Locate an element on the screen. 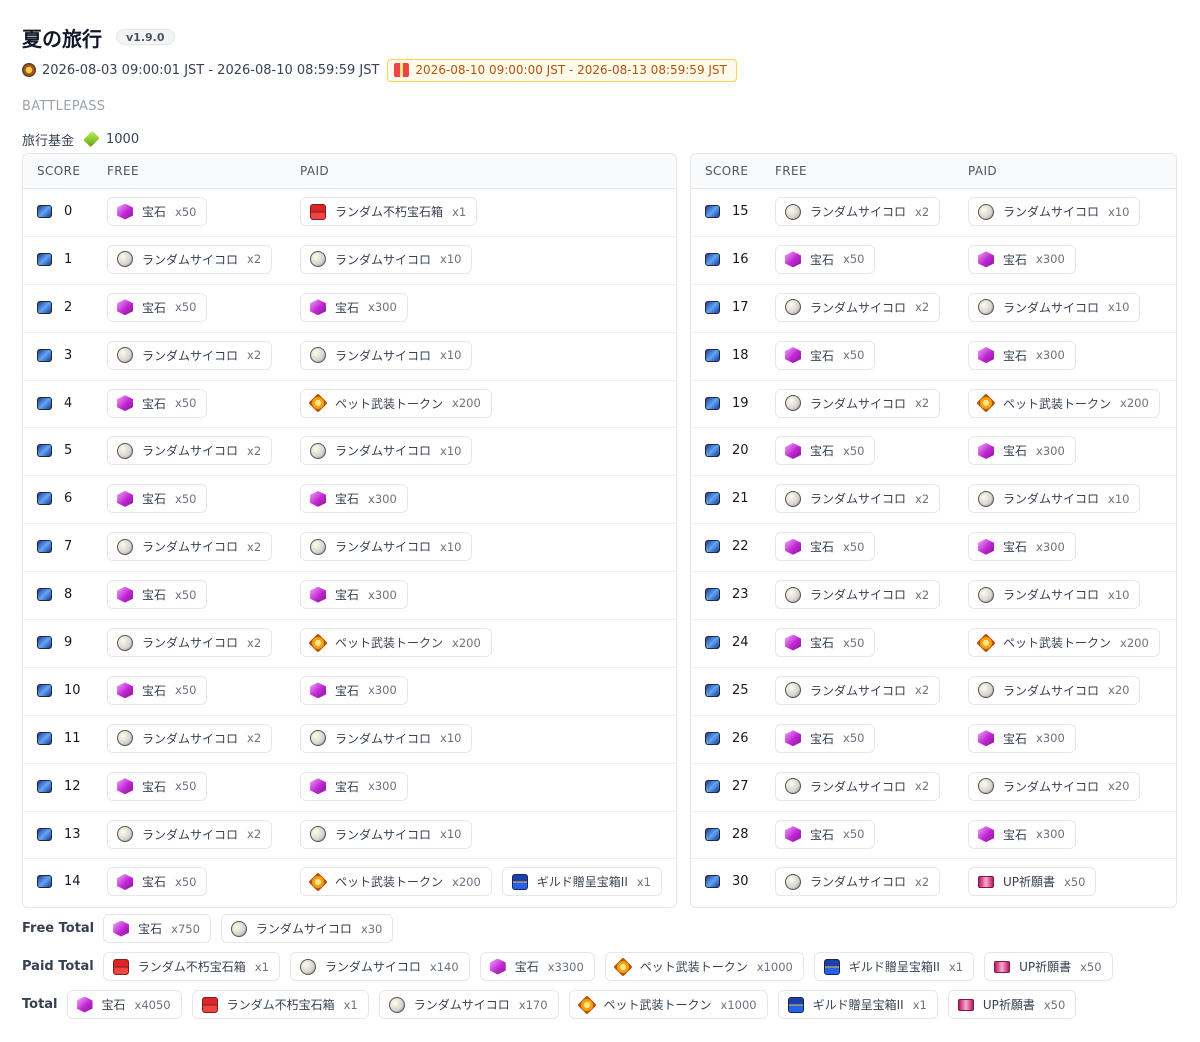 The height and width of the screenshot is (1042, 1200). reward-item: ギルド贈呈宝箱II x1 is located at coordinates (857, 1004).